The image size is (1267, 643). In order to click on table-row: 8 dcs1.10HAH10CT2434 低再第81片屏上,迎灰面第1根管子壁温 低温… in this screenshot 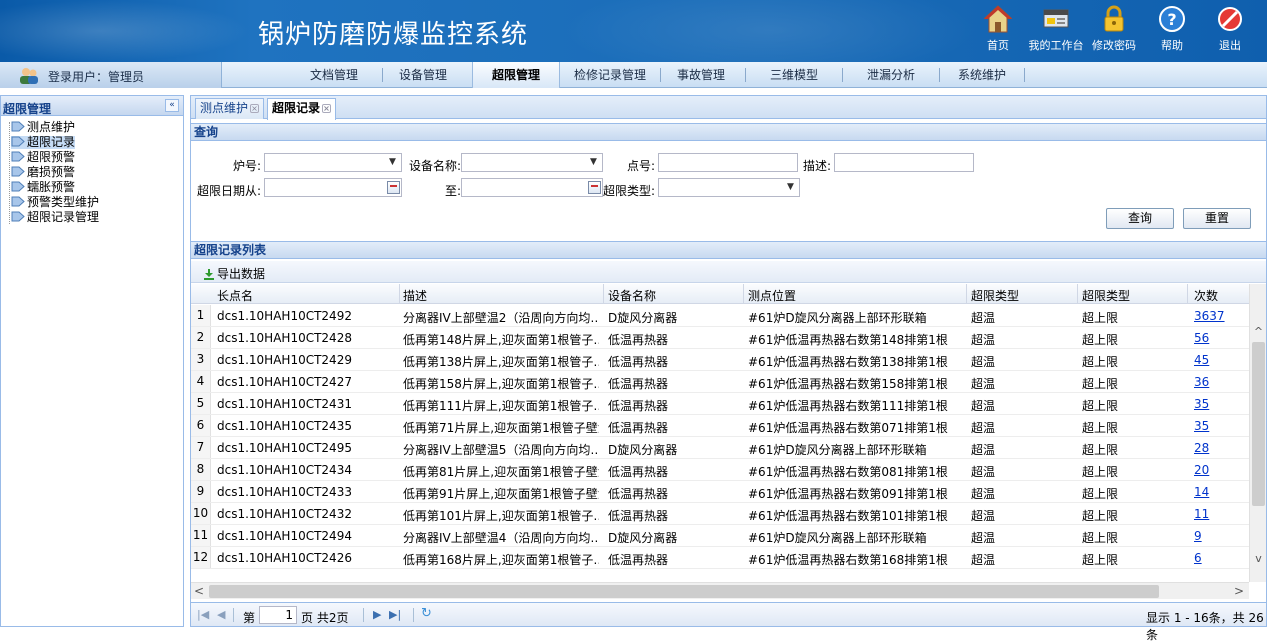, I will do `click(720, 470)`.